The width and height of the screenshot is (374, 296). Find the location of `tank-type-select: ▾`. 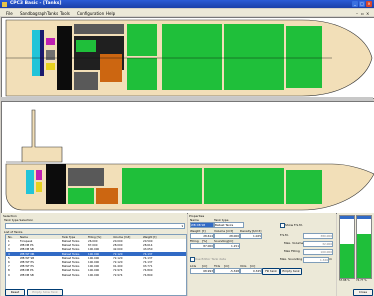

tank-type-select: ▾ is located at coordinates (95, 226).